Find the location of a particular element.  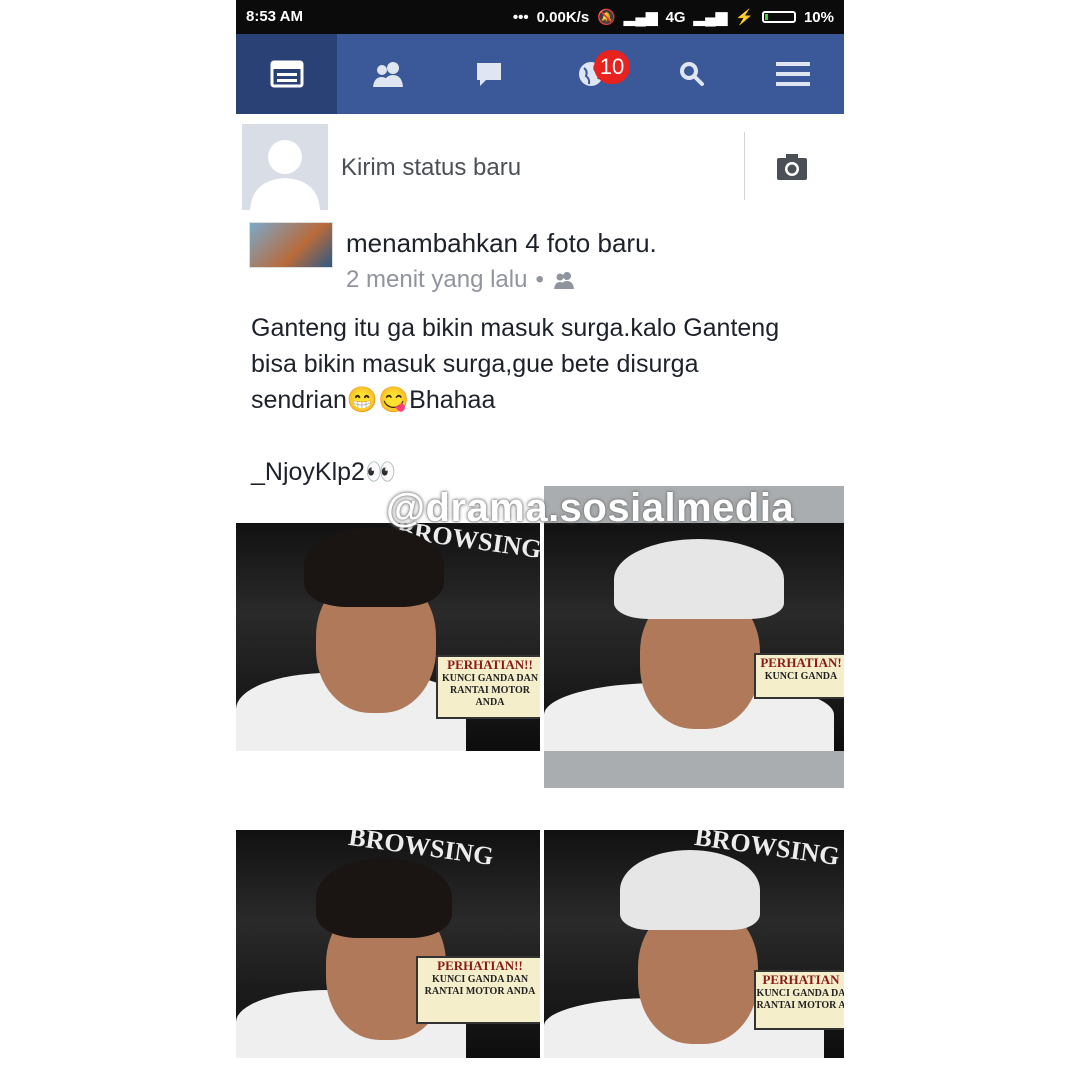

top-nav-bar: 10 is located at coordinates (540, 74).